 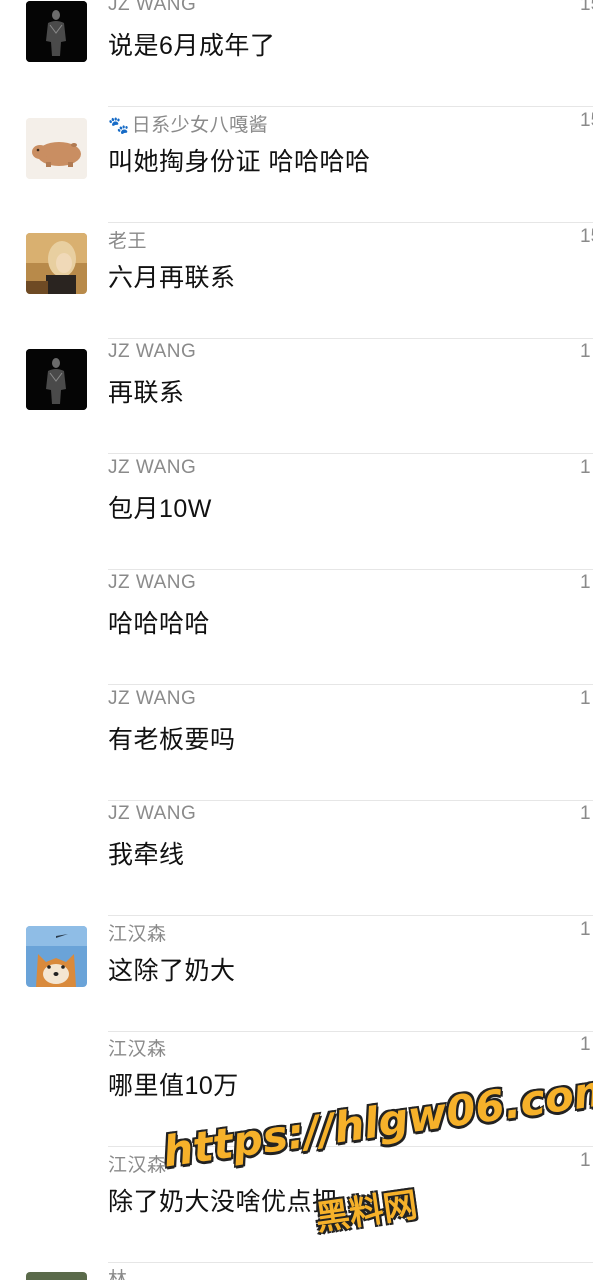 I want to click on message-text: 再联系, so click(x=146, y=393).